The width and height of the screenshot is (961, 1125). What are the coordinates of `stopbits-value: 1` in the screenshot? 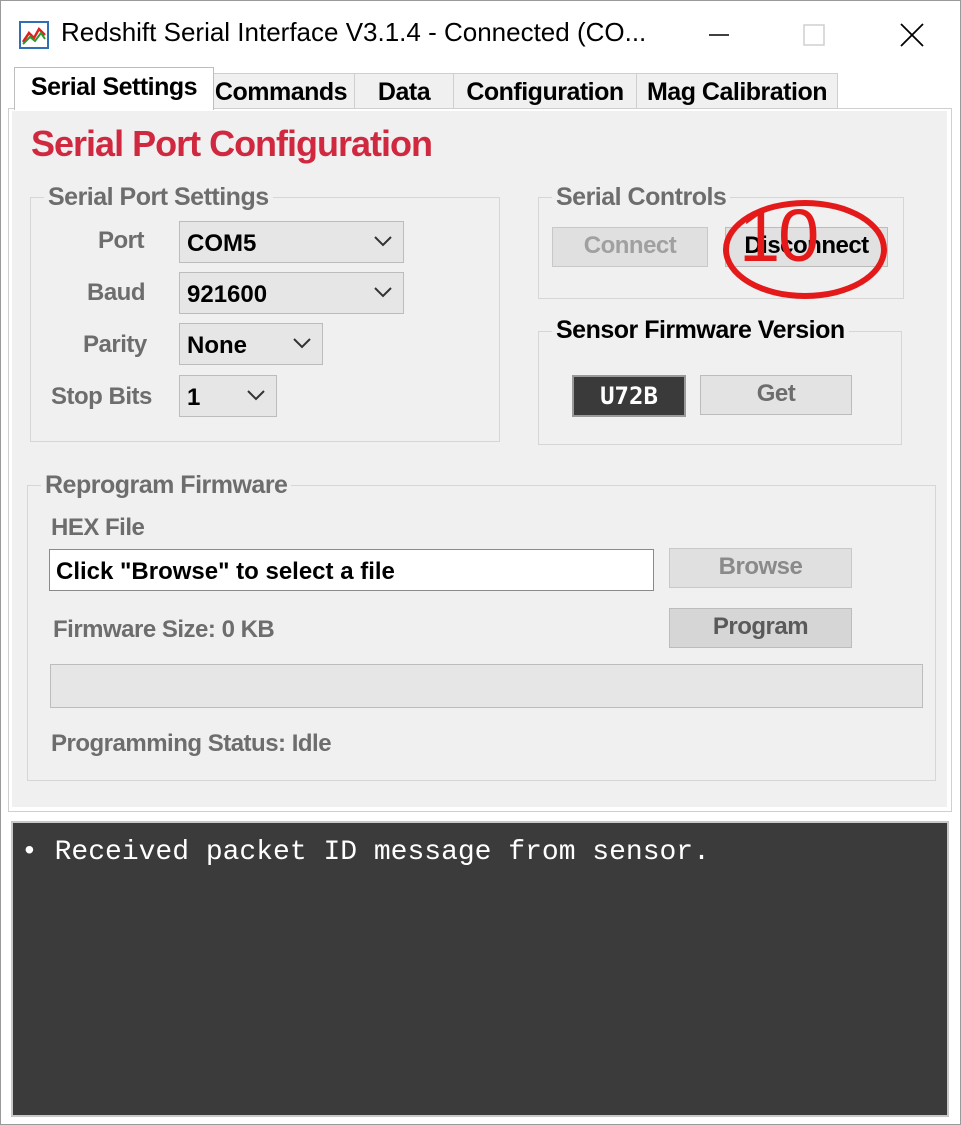 It's located at (194, 397).